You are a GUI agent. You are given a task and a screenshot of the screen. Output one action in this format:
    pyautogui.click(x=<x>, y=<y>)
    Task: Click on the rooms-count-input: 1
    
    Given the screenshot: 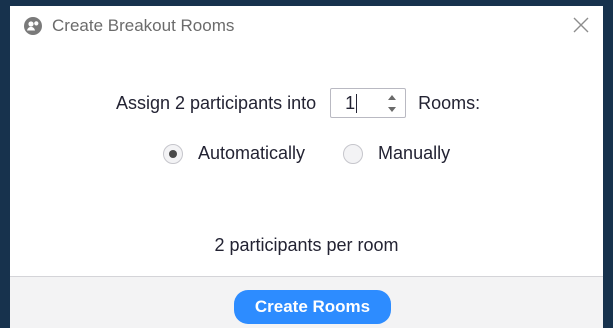 What is the action you would take?
    pyautogui.click(x=350, y=103)
    